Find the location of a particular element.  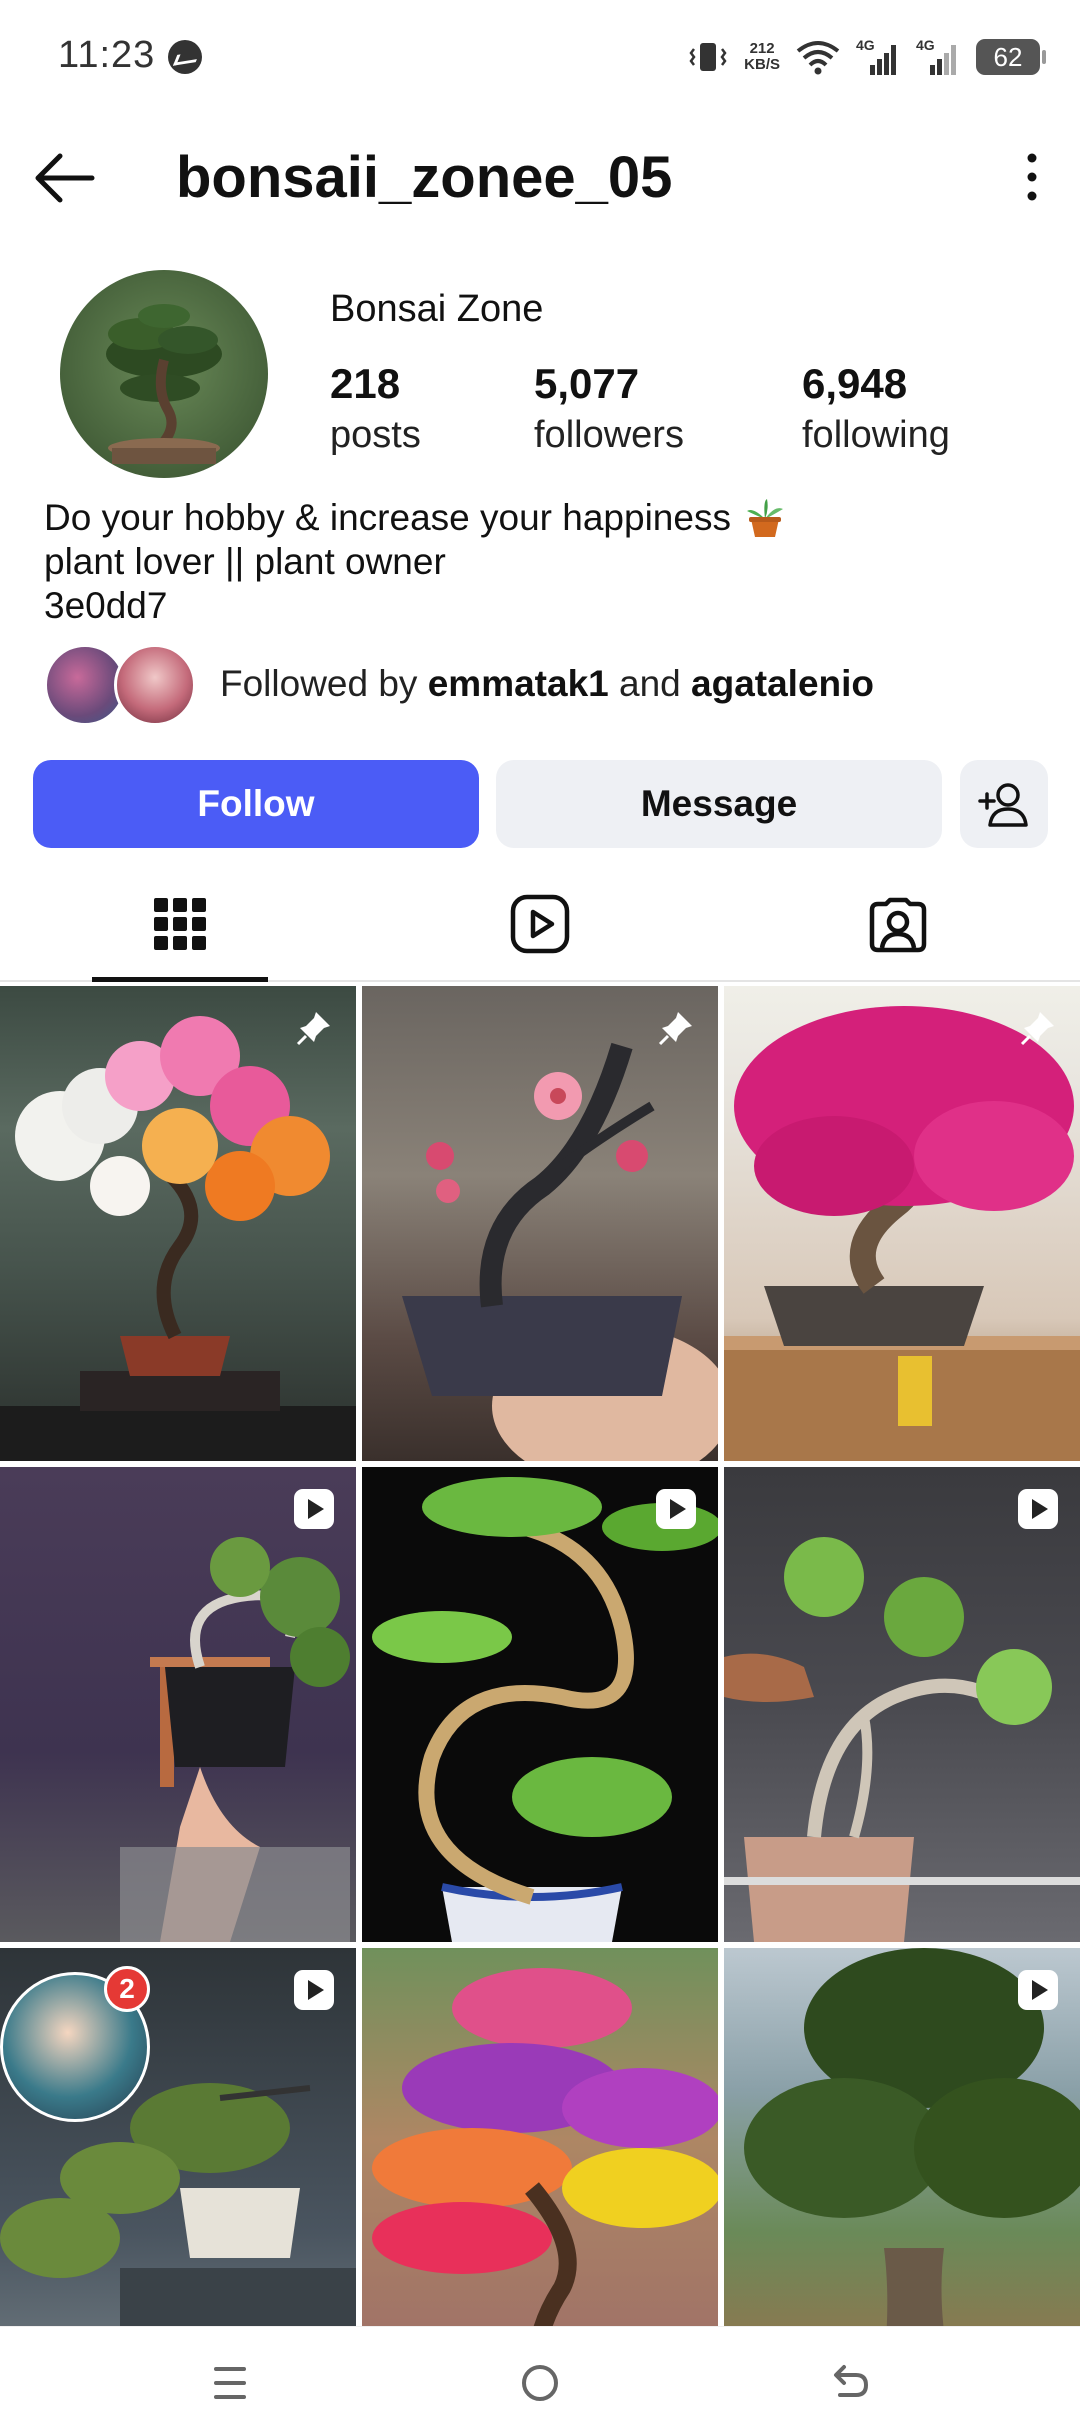

more-options-icon is located at coordinates (1032, 177).